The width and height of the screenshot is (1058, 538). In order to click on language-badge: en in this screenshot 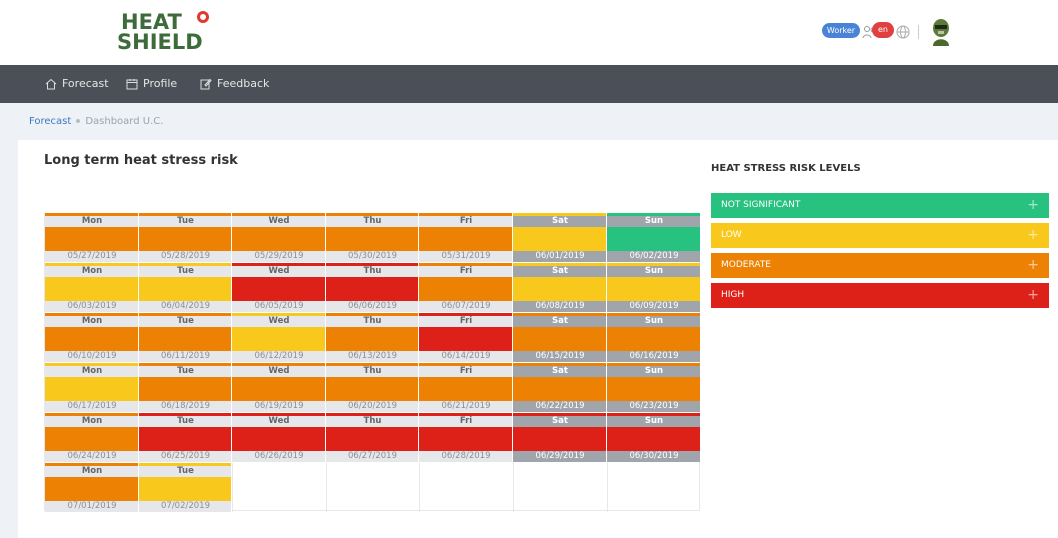, I will do `click(883, 30)`.